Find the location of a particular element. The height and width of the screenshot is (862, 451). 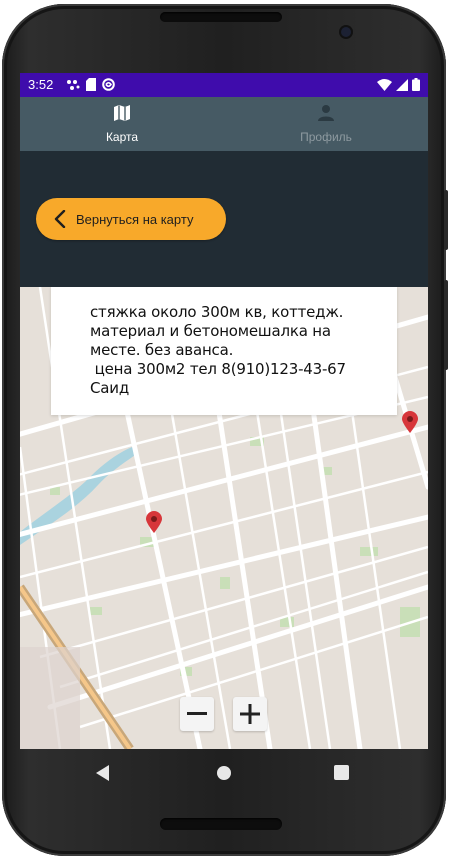

zoom-out-button is located at coordinates (197, 714).